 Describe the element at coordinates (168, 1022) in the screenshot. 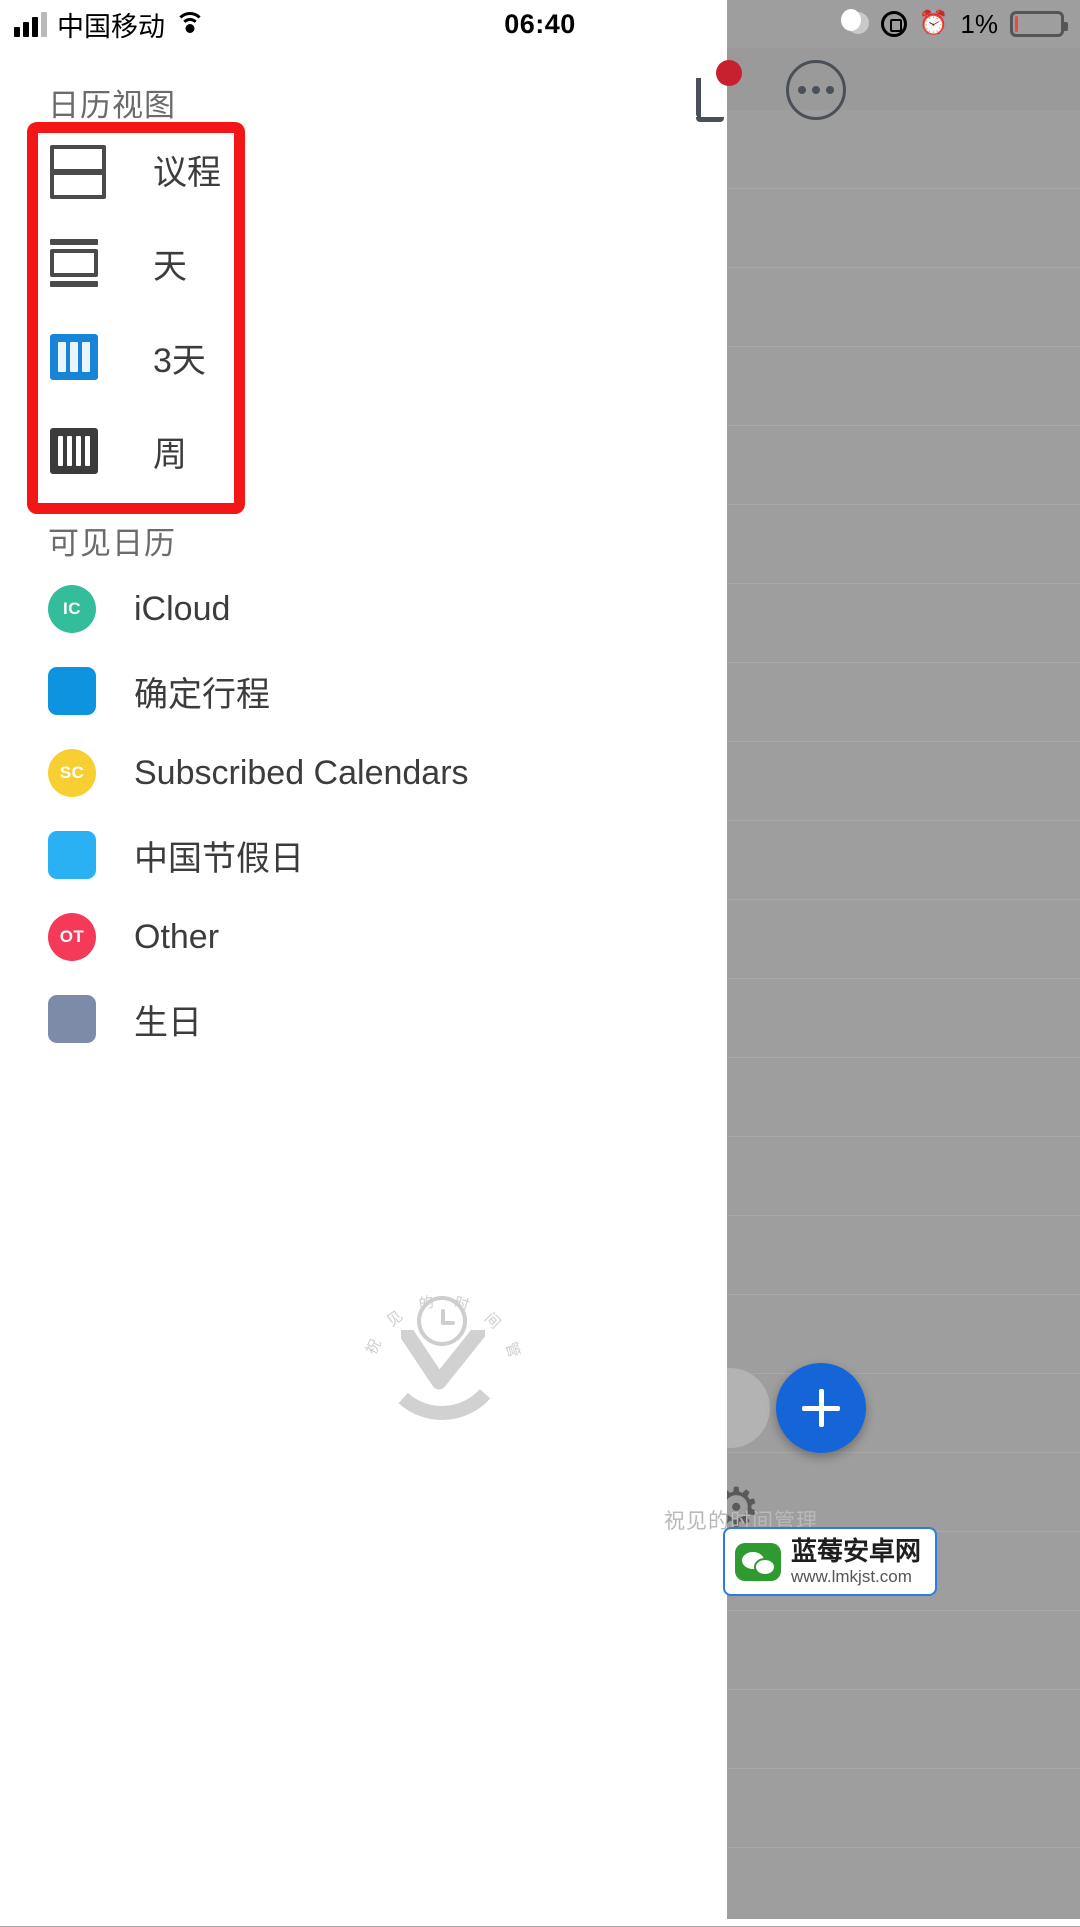

I see `calendar-name: 生日` at that location.